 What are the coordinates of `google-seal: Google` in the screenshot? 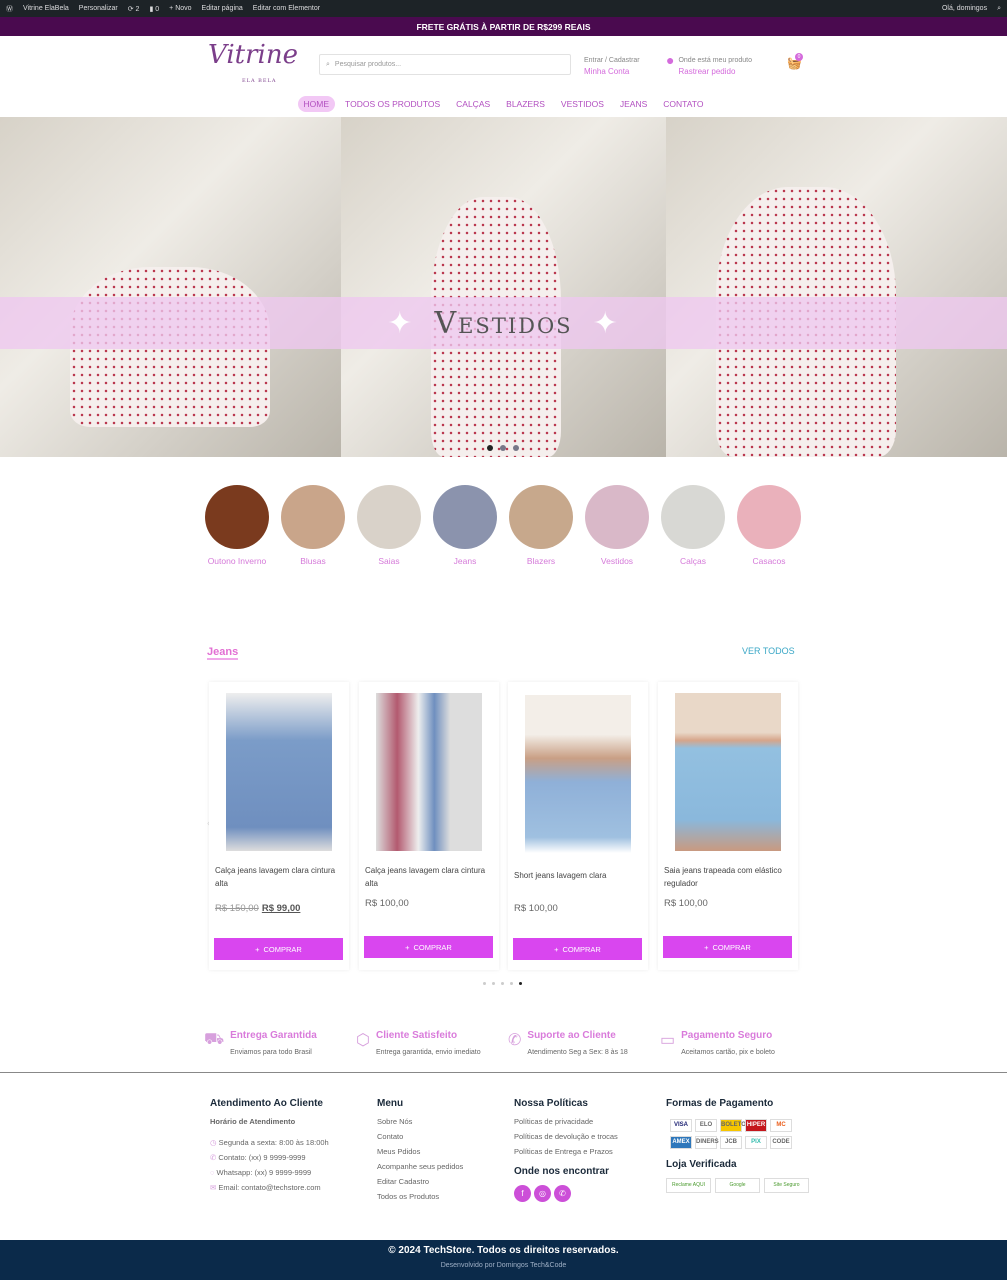 It's located at (737, 1185).